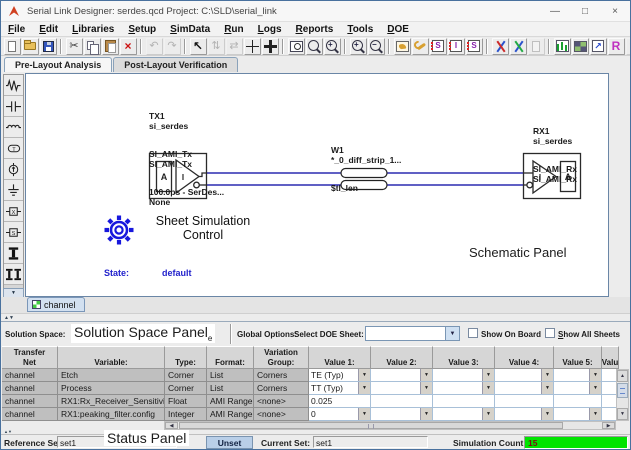 This screenshot has height=450, width=631. I want to click on run-manager-icon: R, so click(616, 46).